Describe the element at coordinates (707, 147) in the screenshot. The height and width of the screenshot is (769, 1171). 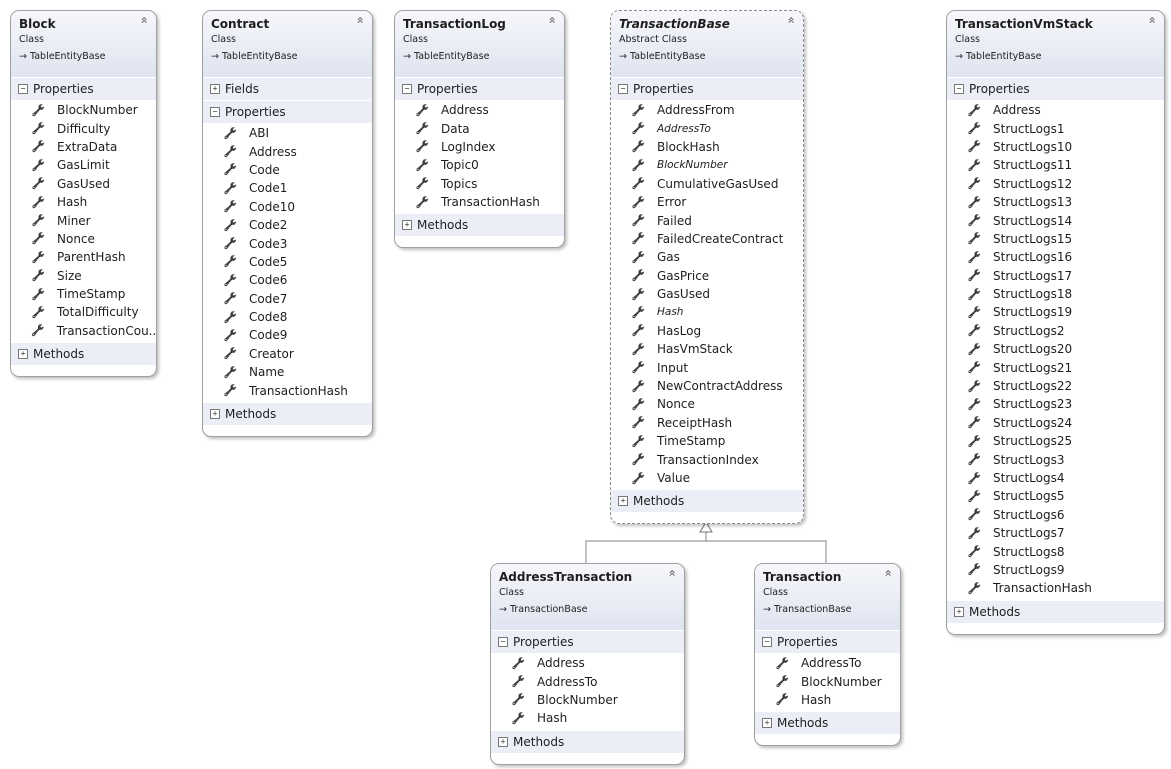
I see `property-item: 🔧 BlockHash` at that location.